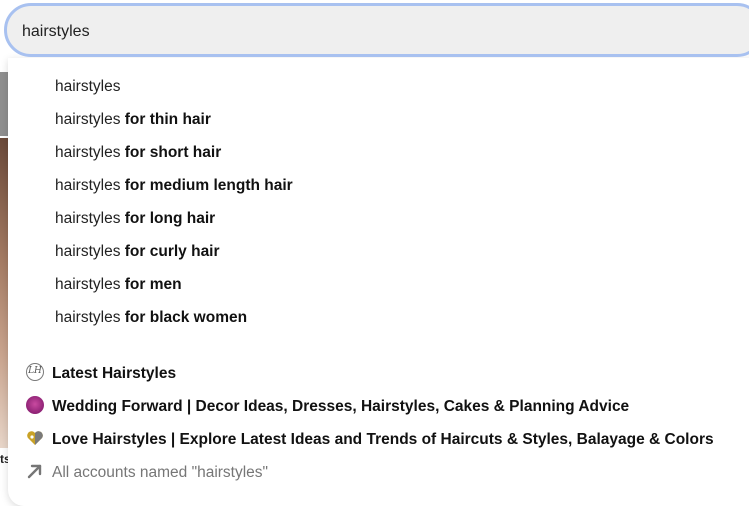  I want to click on suggestion-item: hairstyles for black women, so click(151, 318).